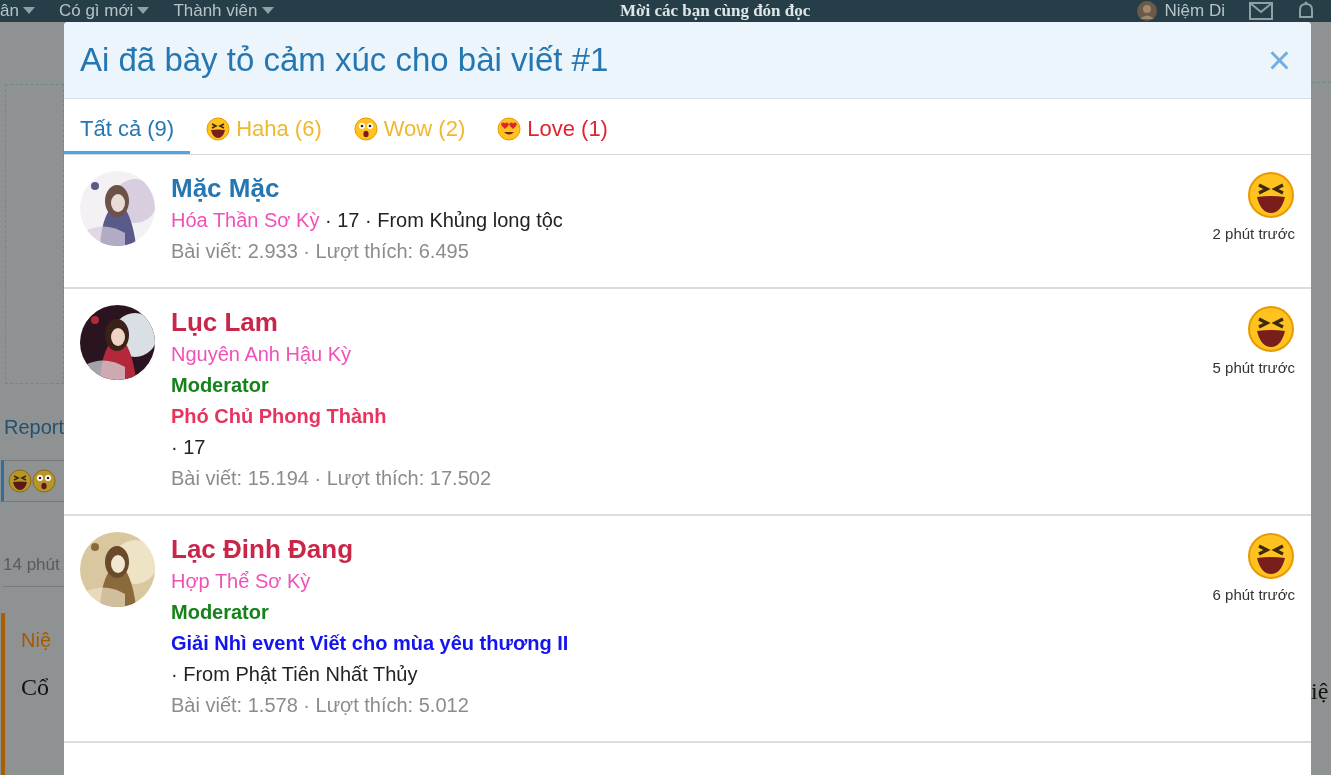 Image resolution: width=1331 pixels, height=775 pixels. Describe the element at coordinates (36, 640) in the screenshot. I see `quote-author: Niệ` at that location.